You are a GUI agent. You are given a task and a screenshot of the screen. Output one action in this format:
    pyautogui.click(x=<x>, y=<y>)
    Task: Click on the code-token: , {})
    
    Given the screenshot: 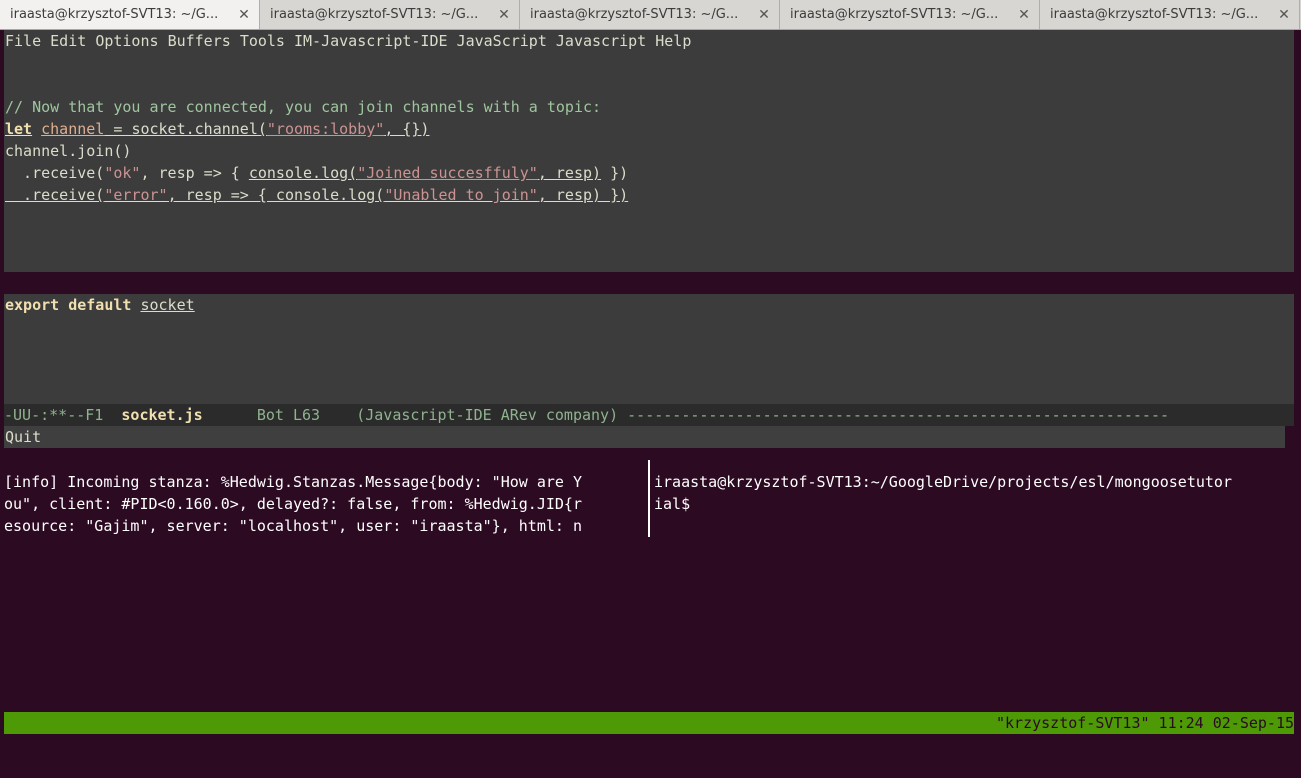 What is the action you would take?
    pyautogui.click(x=407, y=129)
    